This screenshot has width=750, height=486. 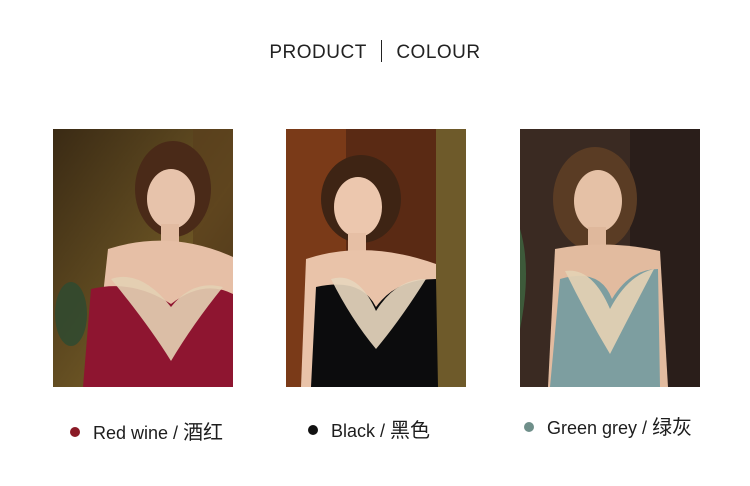 I want to click on colour-caption-red-wine: Red wine / 酒红, so click(x=146, y=430).